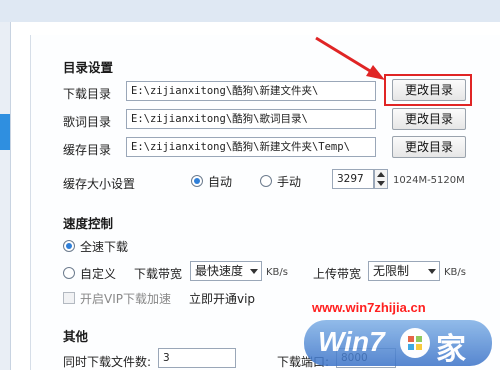 This screenshot has width=500, height=370. Describe the element at coordinates (351, 341) in the screenshot. I see `watermark-logo-text: Win7` at that location.